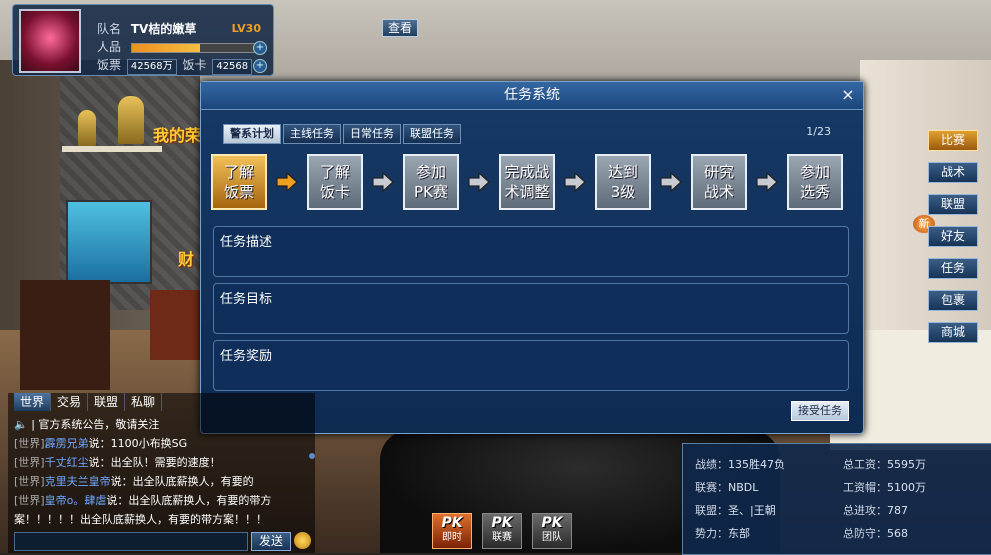 The image size is (991, 555). I want to click on side-menu-tactics: 战术, so click(953, 172).